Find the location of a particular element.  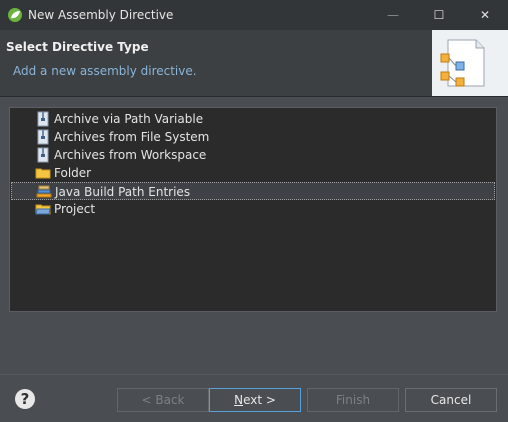

close-button: ✕ is located at coordinates (485, 15).